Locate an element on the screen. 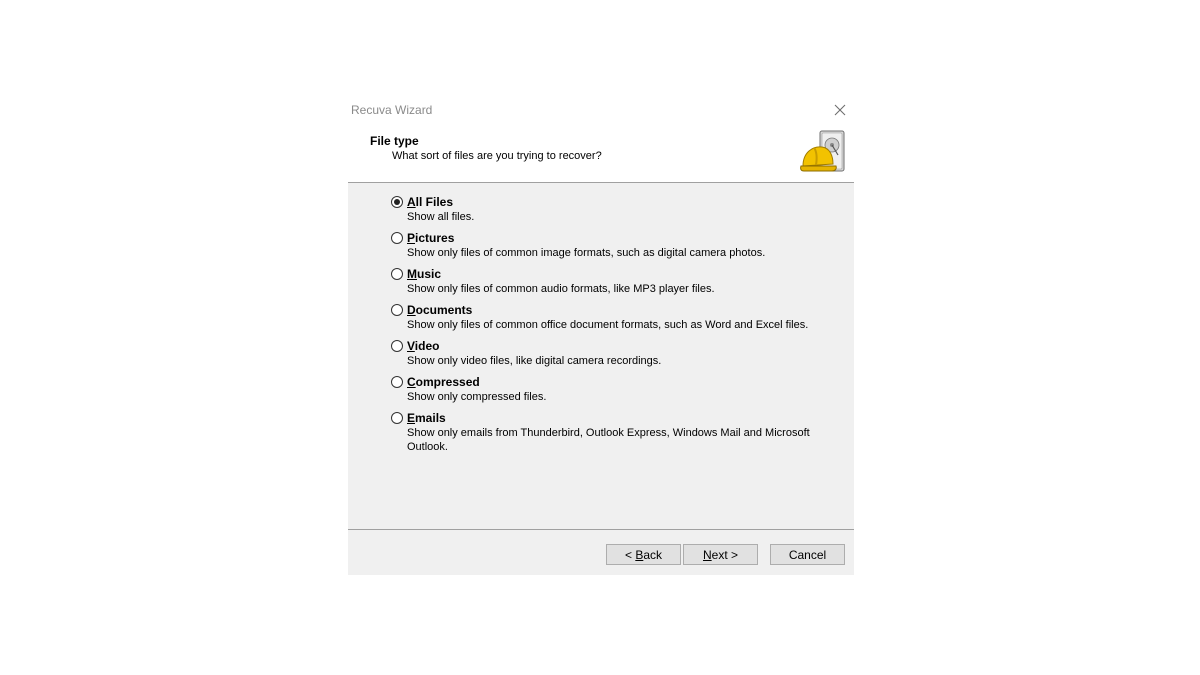  radio-compressed is located at coordinates (397, 382).